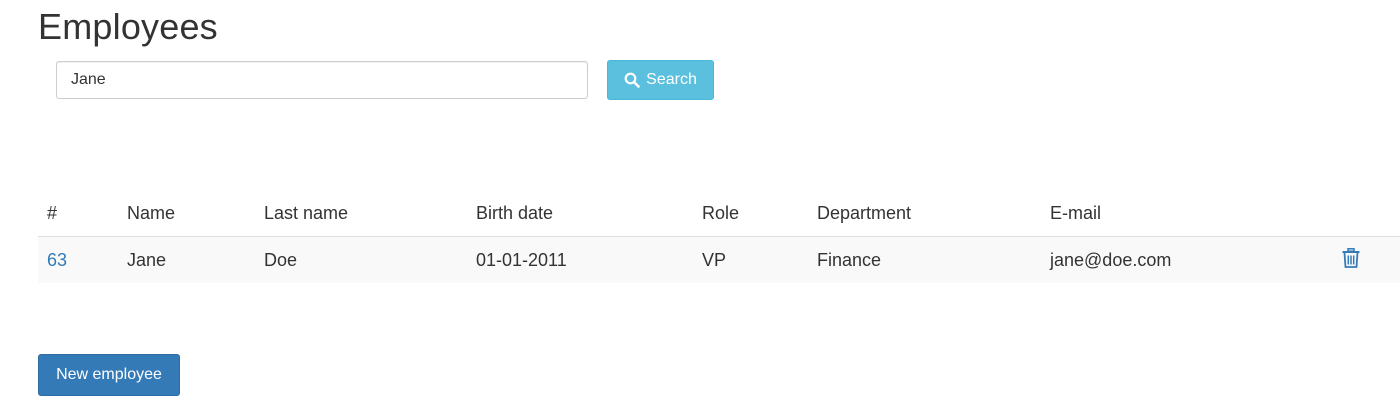 The width and height of the screenshot is (1400, 411). I want to click on page-title: Employees, so click(128, 26).